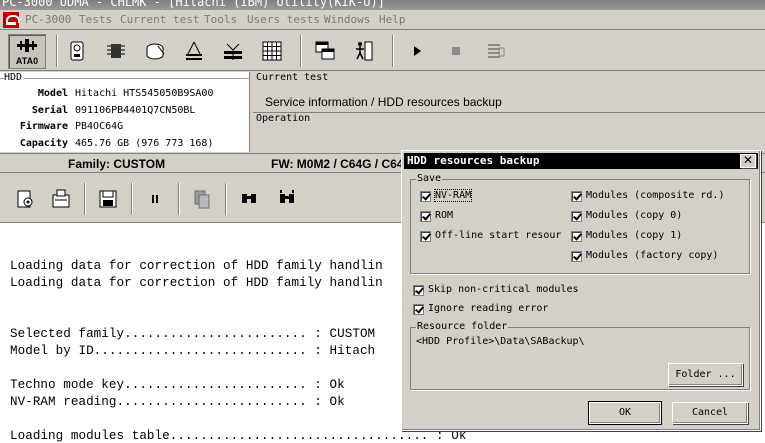 The height and width of the screenshot is (443, 765). I want to click on sector-map-button, so click(272, 51).